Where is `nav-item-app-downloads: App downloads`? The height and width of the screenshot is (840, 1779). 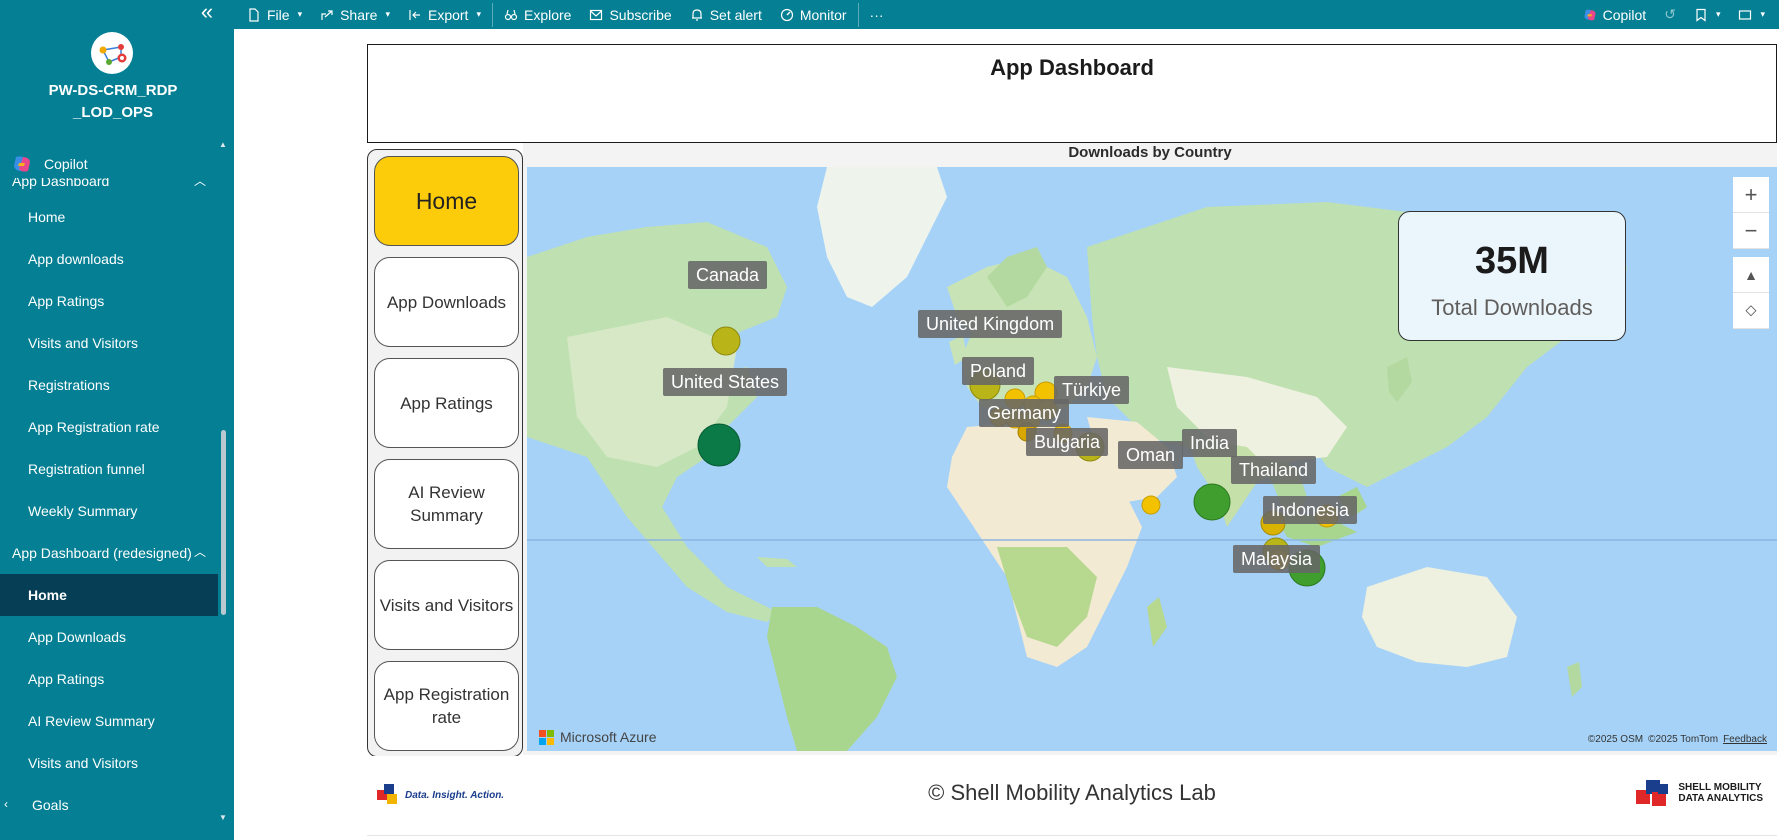 nav-item-app-downloads: App downloads is located at coordinates (109, 259).